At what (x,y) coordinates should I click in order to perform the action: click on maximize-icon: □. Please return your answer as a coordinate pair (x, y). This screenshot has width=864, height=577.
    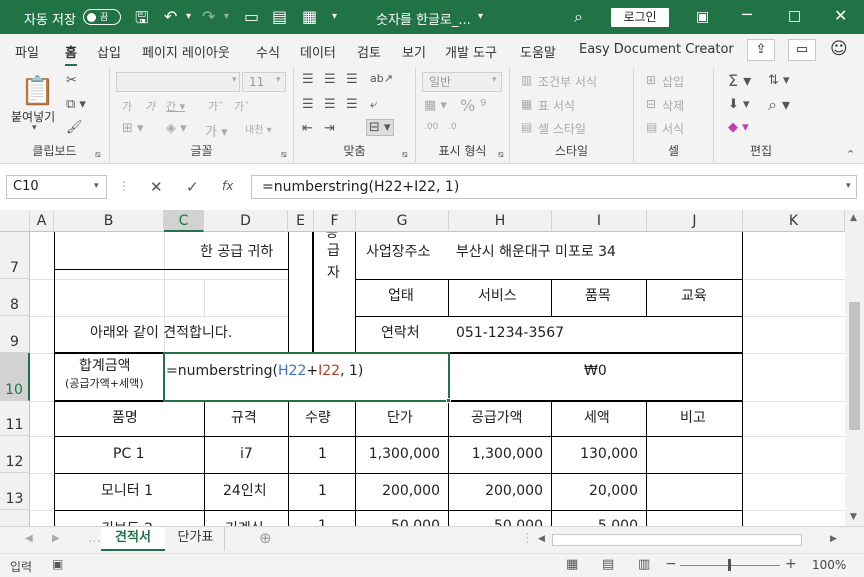
    Looking at the image, I should click on (794, 16).